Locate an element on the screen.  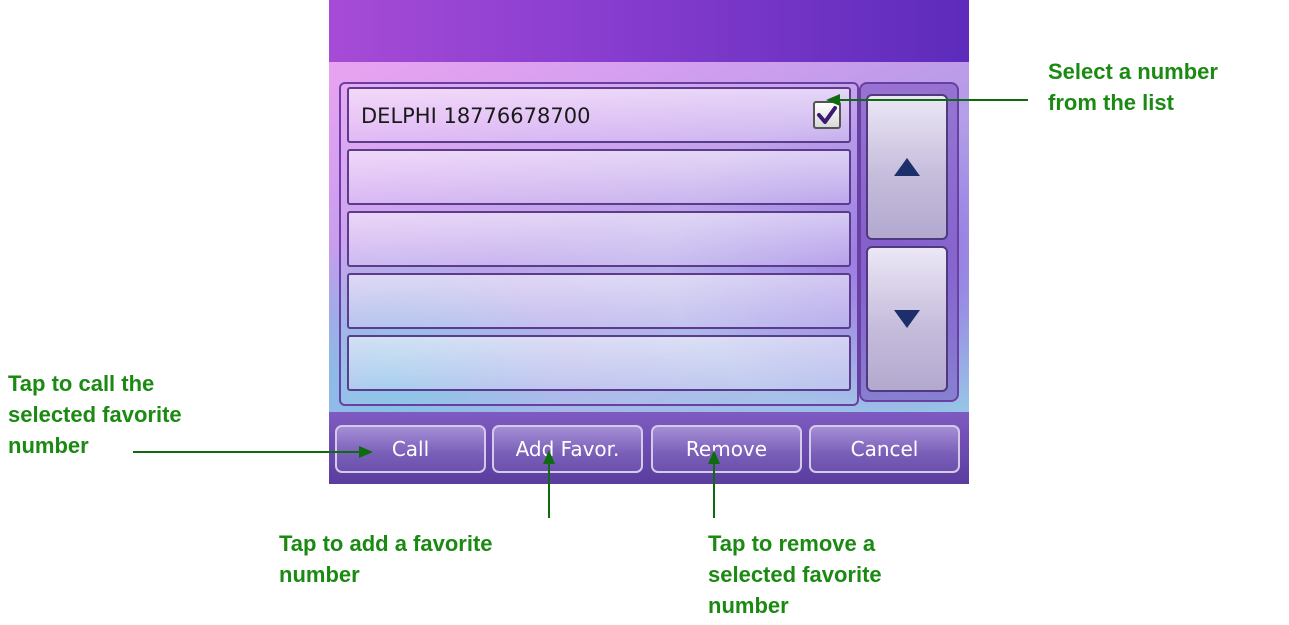
callout-call: Tap to call the selected favorite number is located at coordinates (95, 414).